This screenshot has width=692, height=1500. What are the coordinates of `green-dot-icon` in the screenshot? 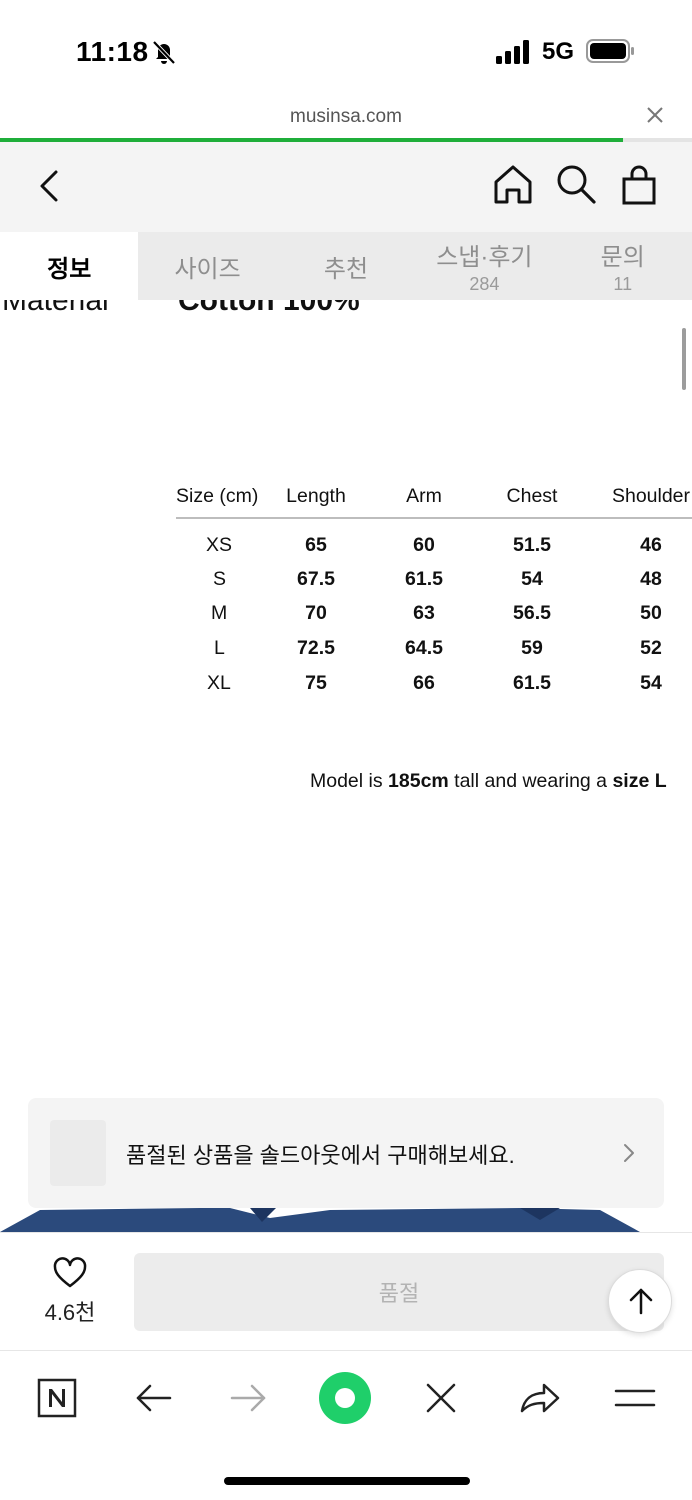 It's located at (345, 1398).